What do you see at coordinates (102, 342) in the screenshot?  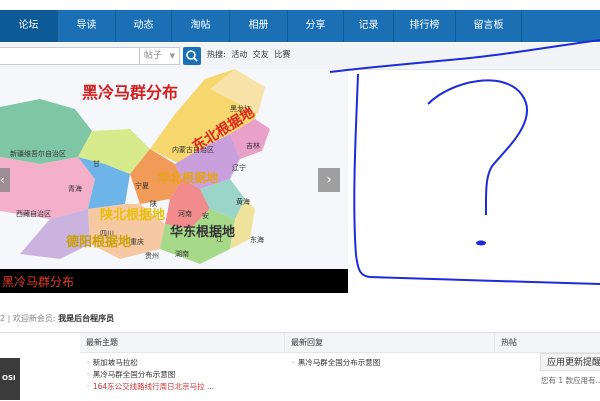 I see `panel-title: 最新主题` at bounding box center [102, 342].